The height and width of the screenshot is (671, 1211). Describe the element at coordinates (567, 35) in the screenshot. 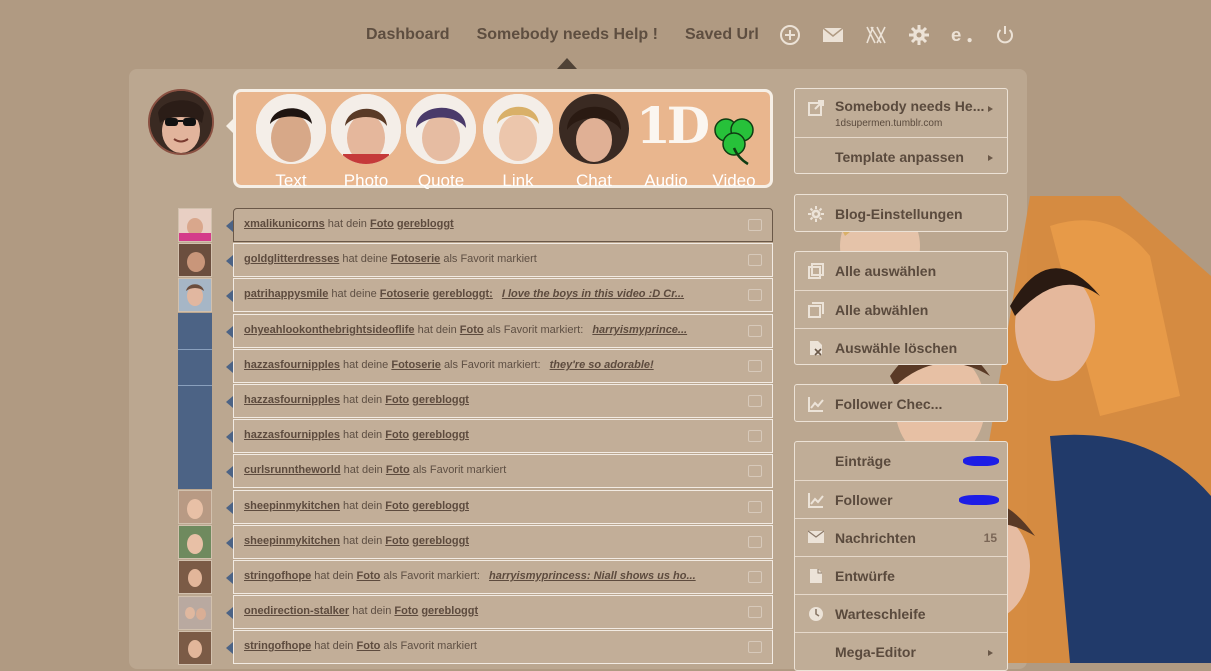

I see `nav-blog: Somebody needs Help !` at that location.